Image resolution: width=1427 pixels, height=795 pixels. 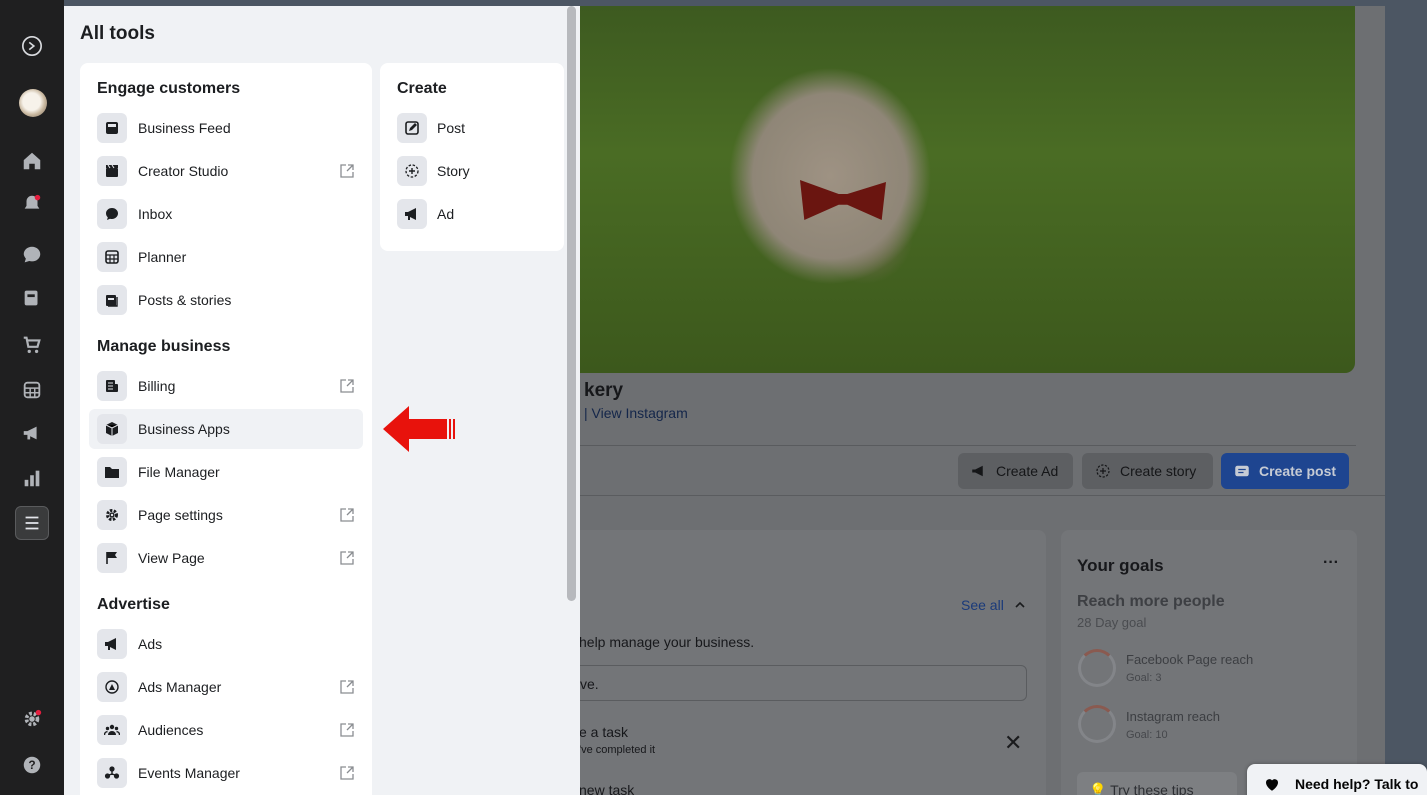 I want to click on notifications-icon, so click(x=32, y=204).